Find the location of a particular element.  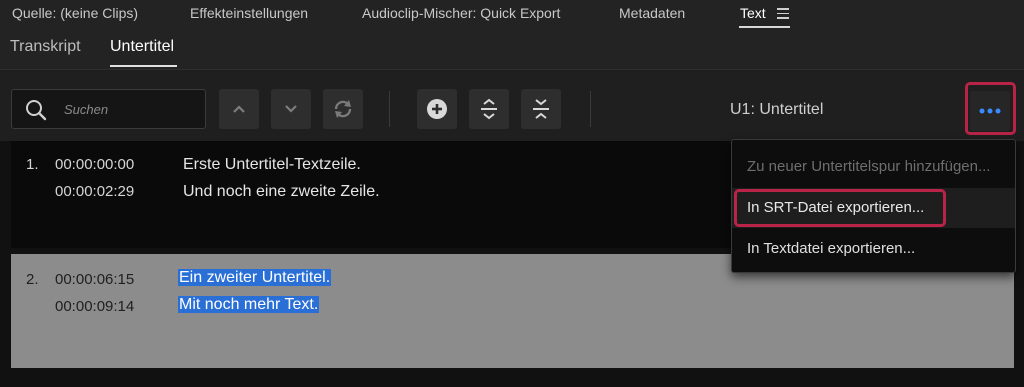

active-tab-underline is located at coordinates (764, 27).